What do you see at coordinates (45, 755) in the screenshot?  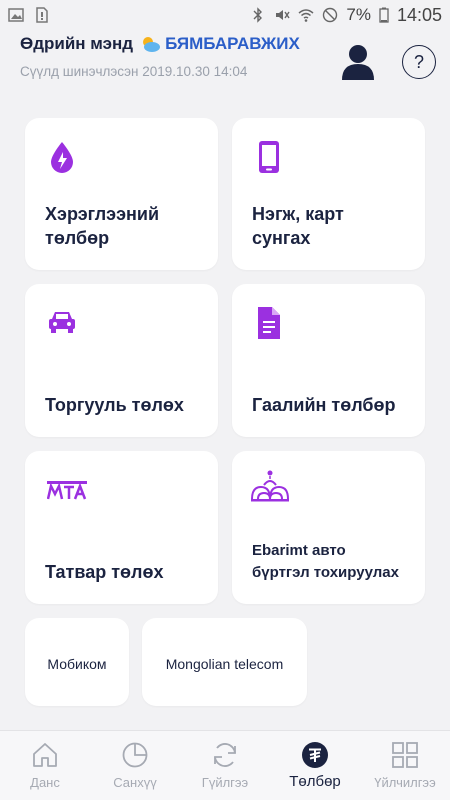 I see `home-icon` at bounding box center [45, 755].